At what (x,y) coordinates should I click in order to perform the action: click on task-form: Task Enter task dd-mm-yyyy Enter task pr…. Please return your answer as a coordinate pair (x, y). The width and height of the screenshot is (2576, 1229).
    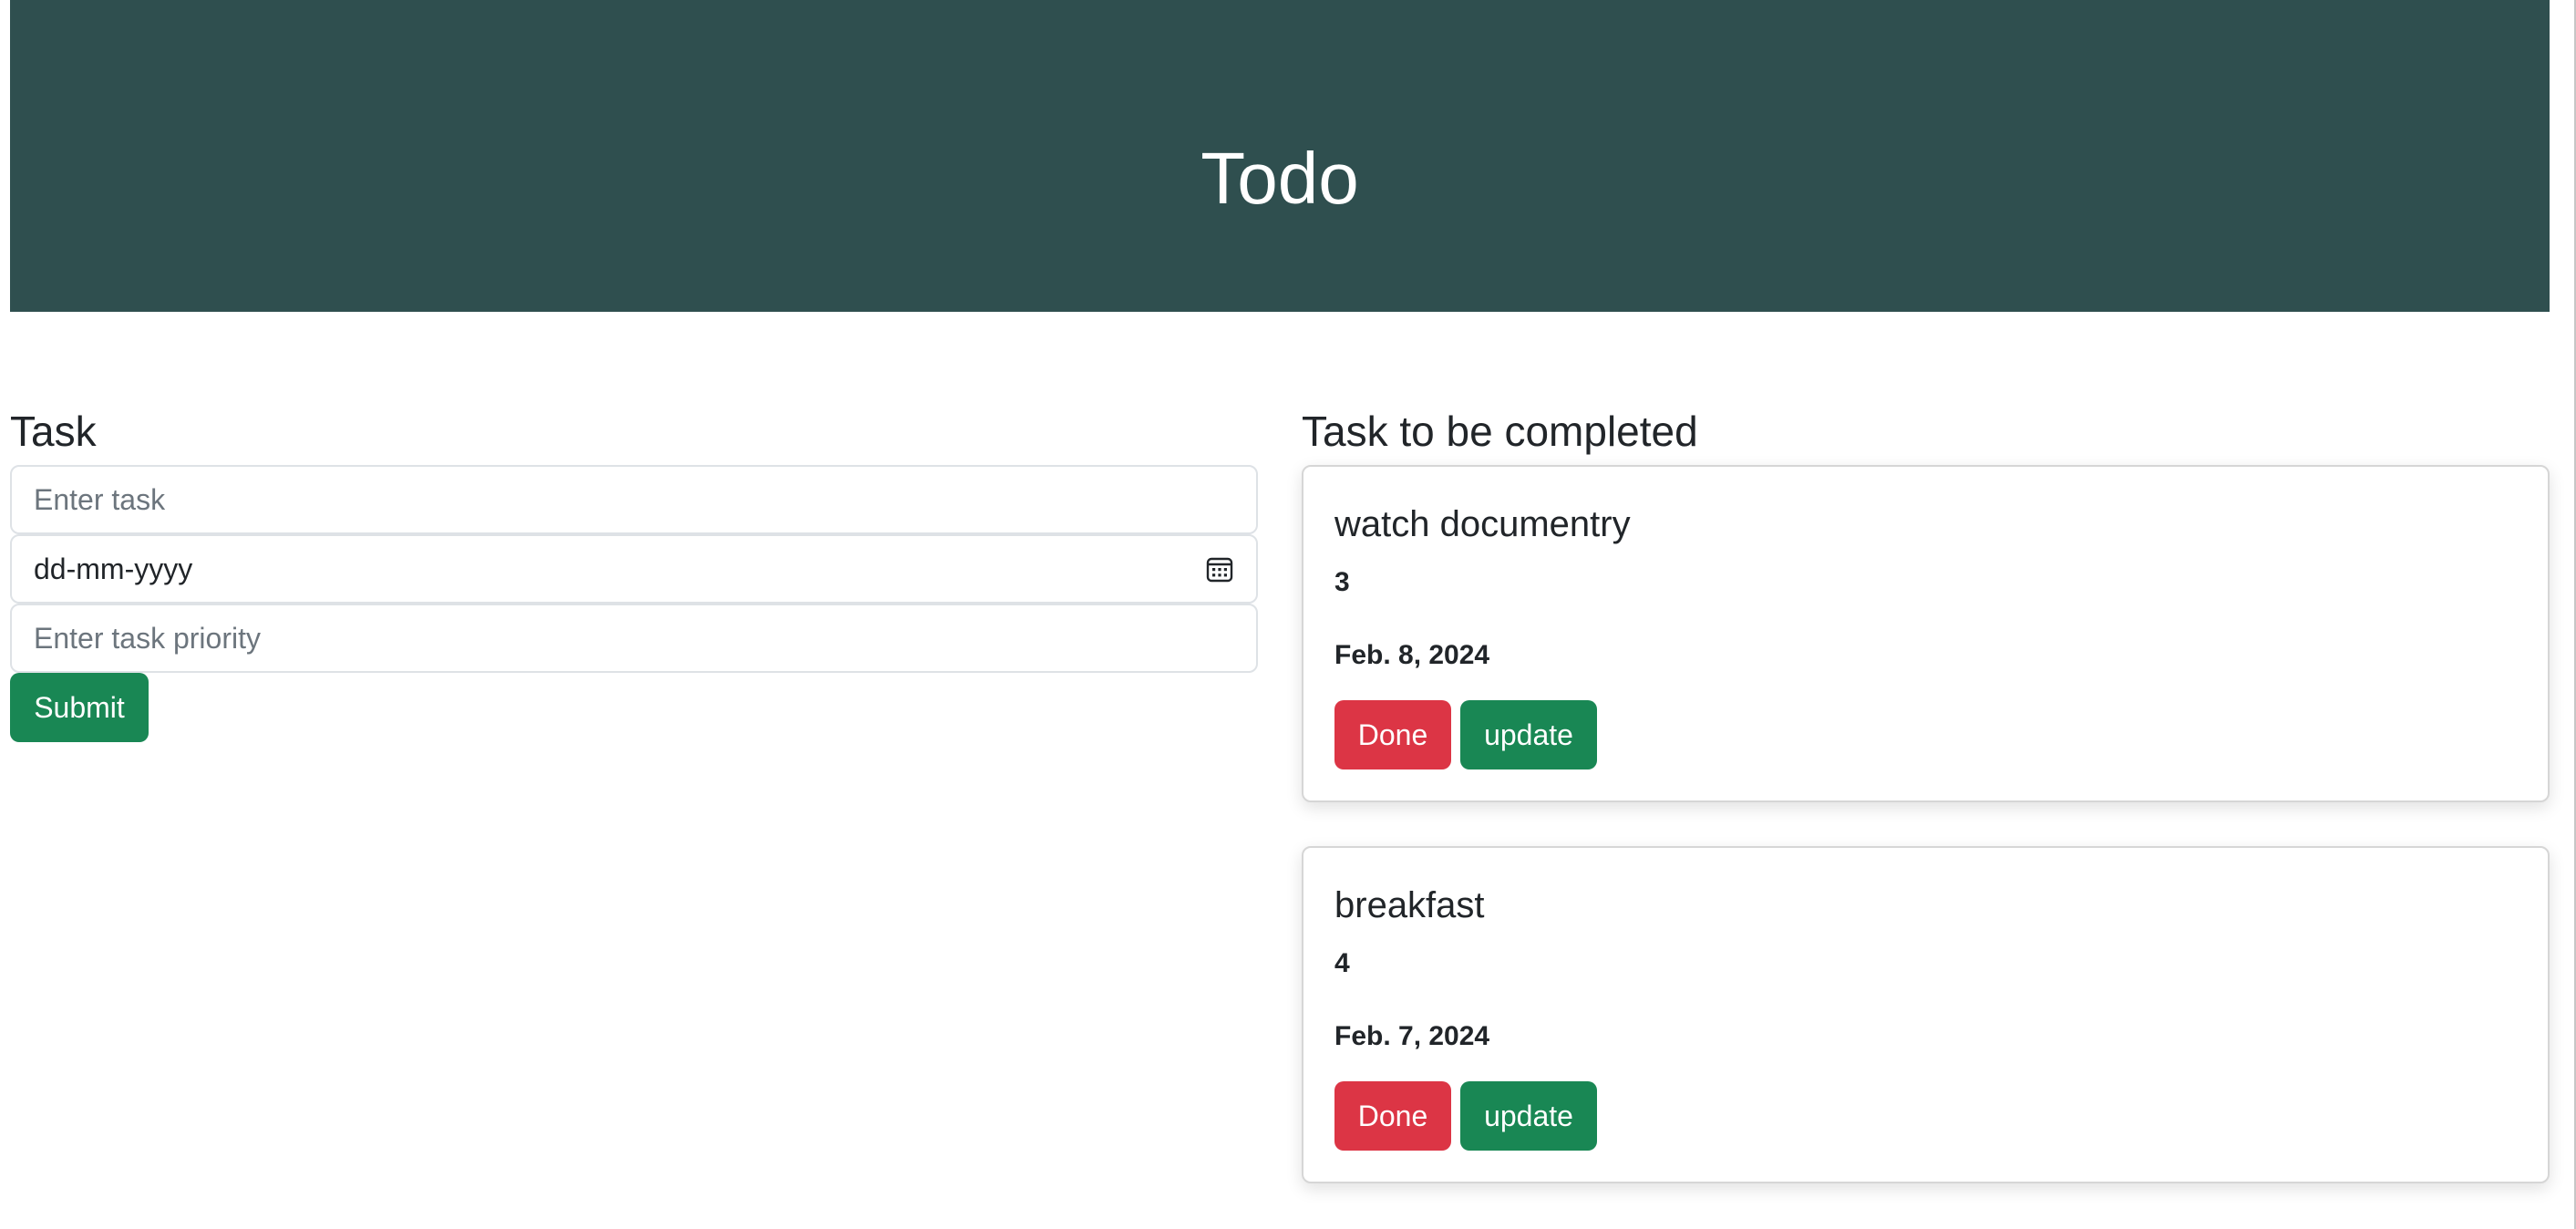
    Looking at the image, I should click on (634, 570).